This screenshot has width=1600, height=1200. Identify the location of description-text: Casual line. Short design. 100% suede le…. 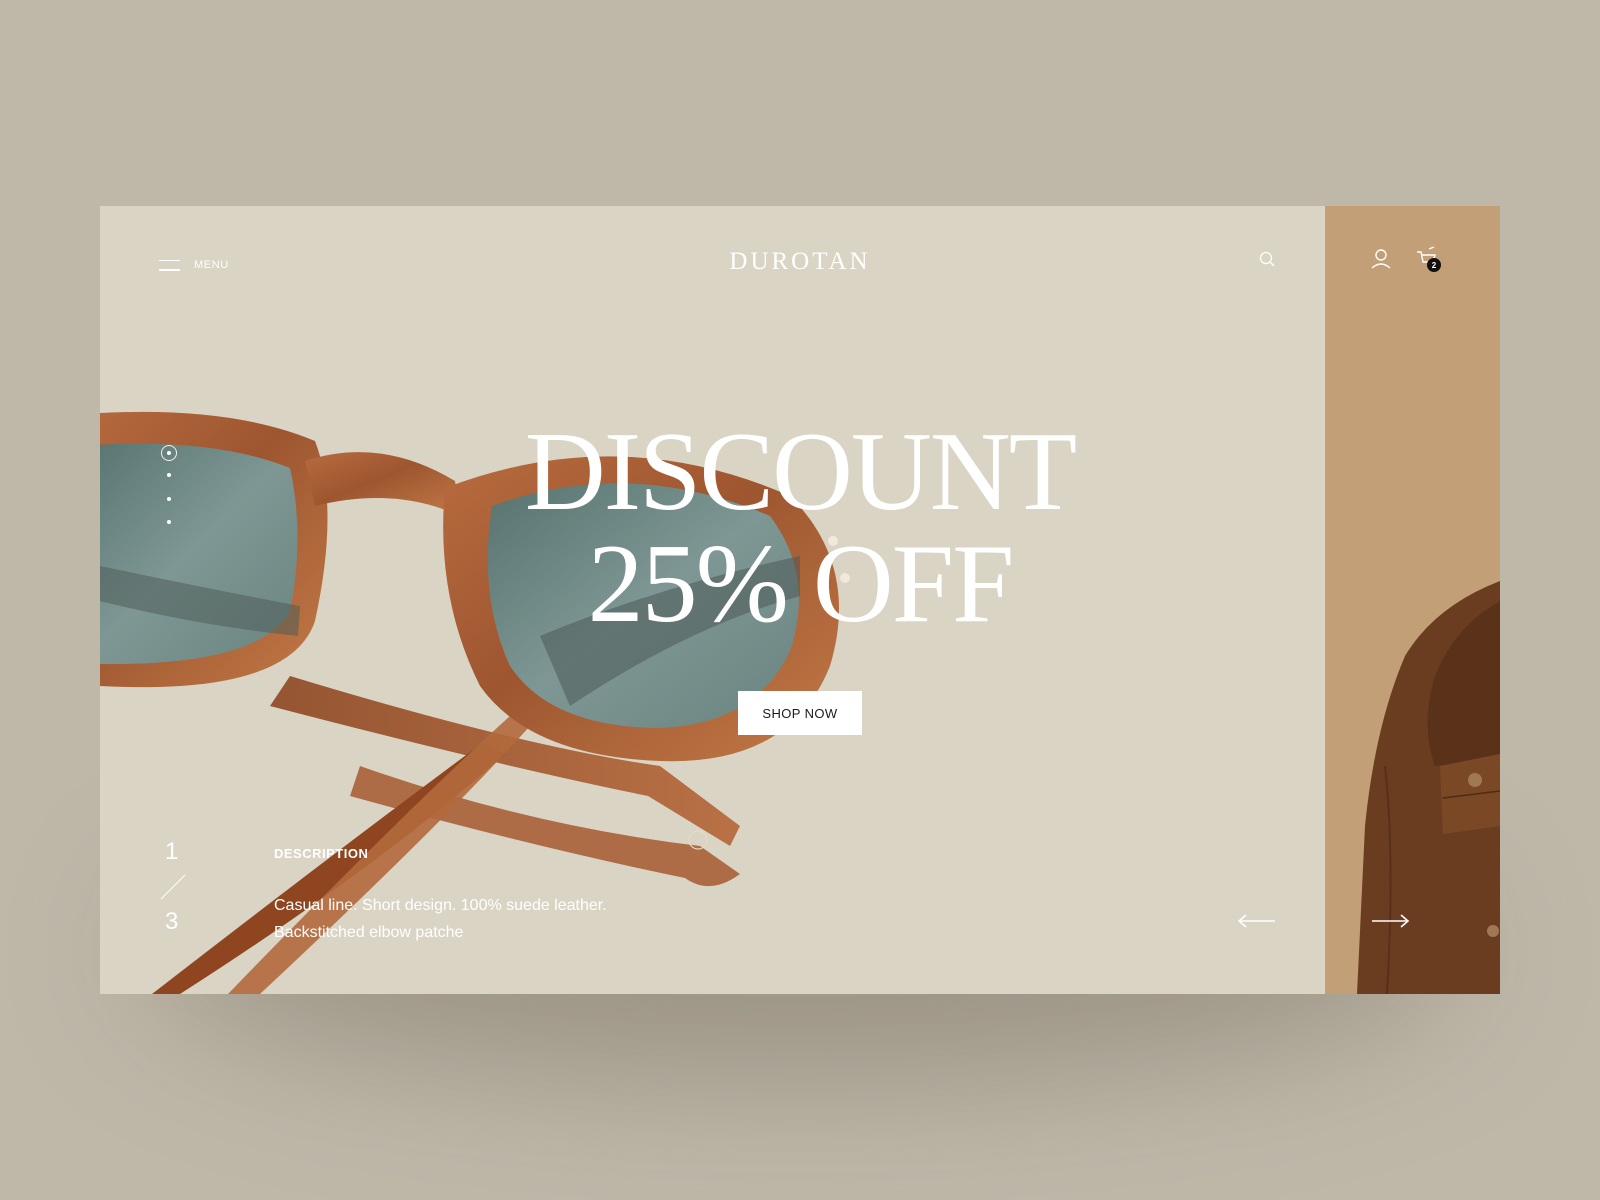
(440, 919).